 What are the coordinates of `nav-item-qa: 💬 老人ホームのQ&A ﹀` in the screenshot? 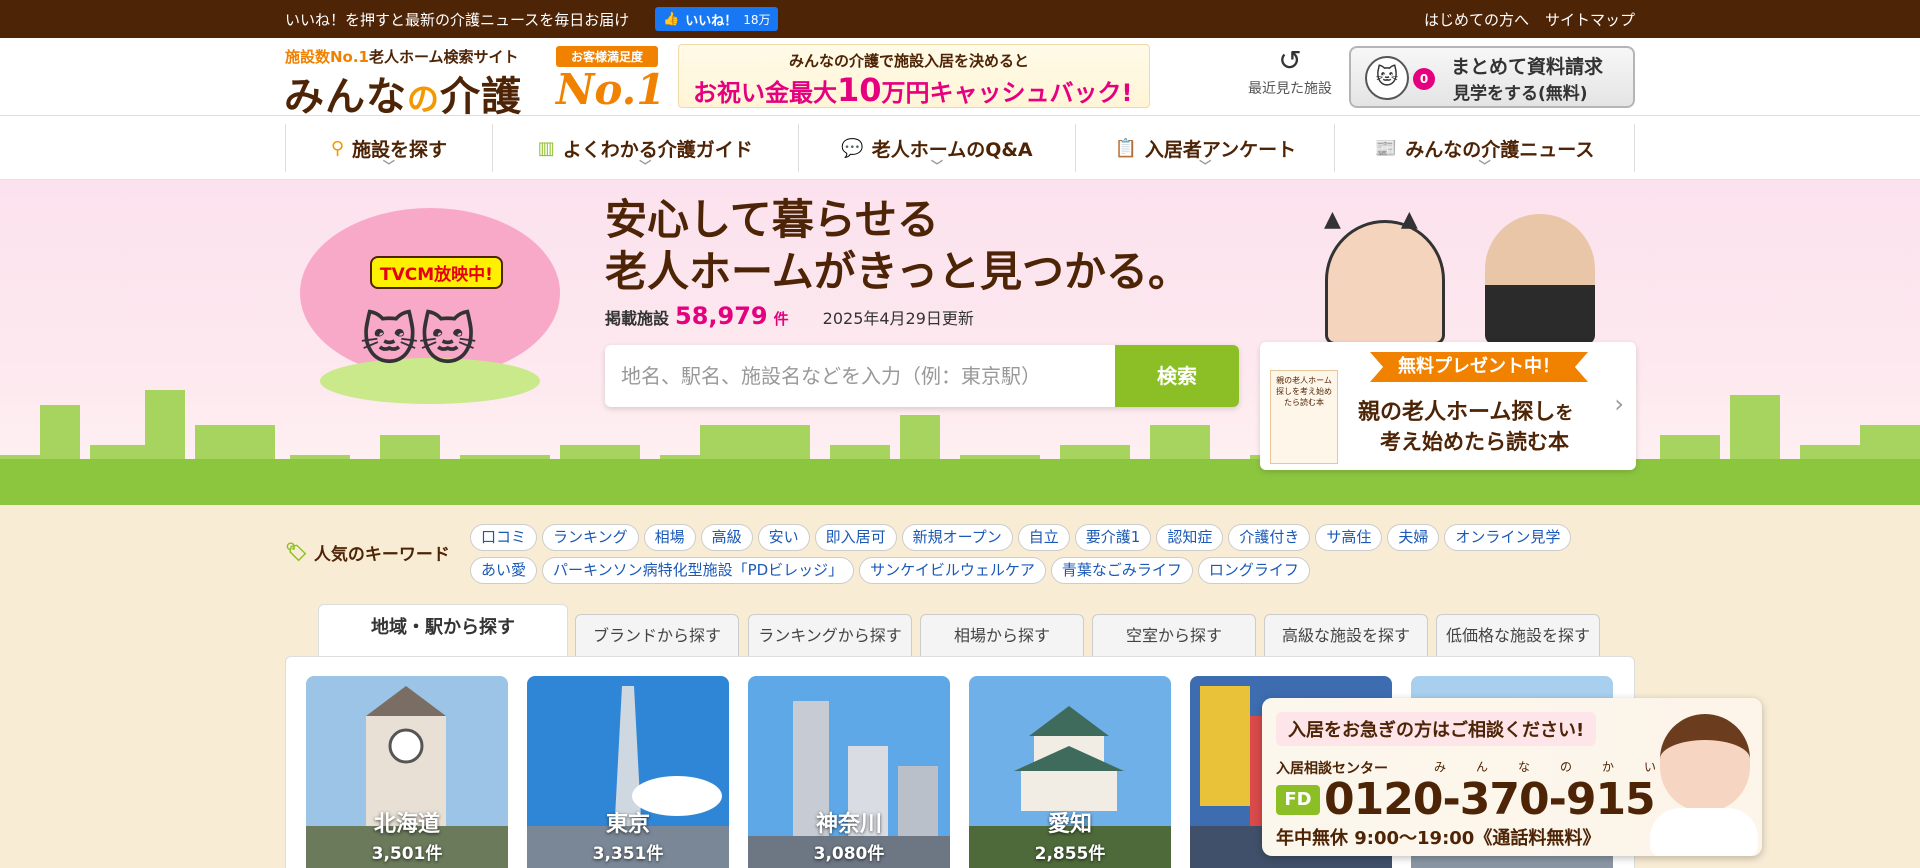 It's located at (938, 148).